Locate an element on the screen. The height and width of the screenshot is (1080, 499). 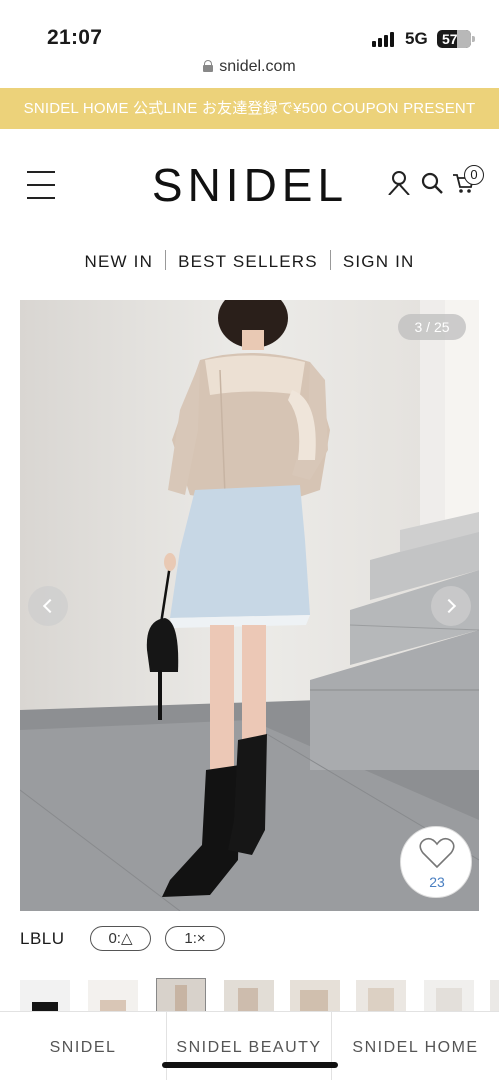
tab-snidel-beauty: SNIDEL BEAUTY is located at coordinates (249, 1046).